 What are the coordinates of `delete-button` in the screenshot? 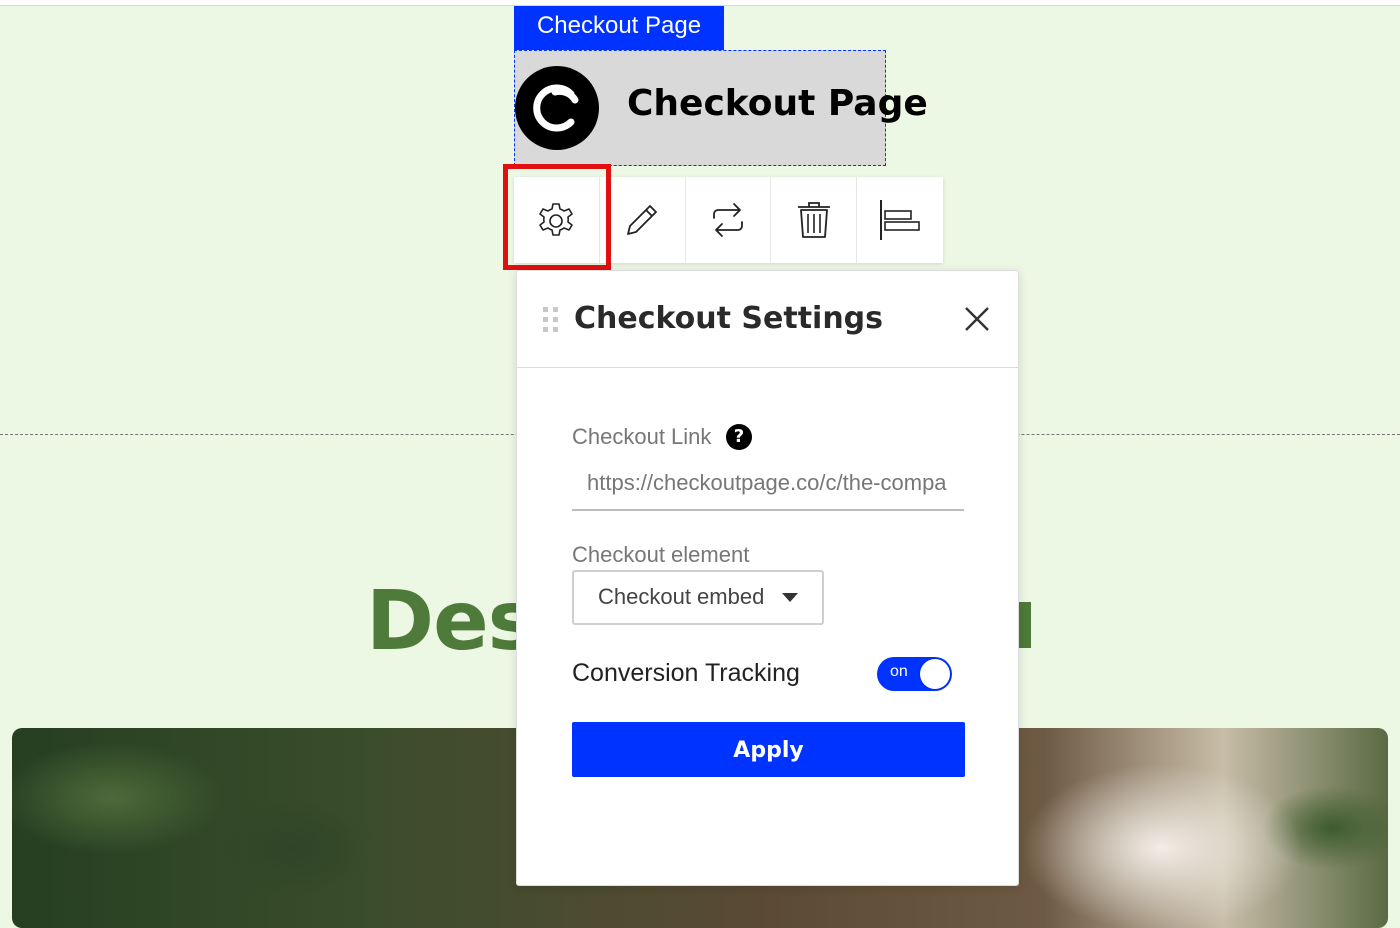 It's located at (814, 220).